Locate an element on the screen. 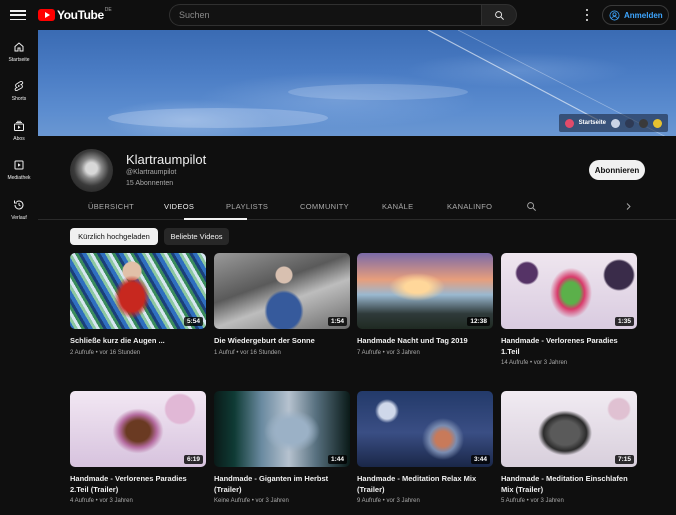  video-title: Die Wiedergeburt der Sonne is located at coordinates (278, 341).